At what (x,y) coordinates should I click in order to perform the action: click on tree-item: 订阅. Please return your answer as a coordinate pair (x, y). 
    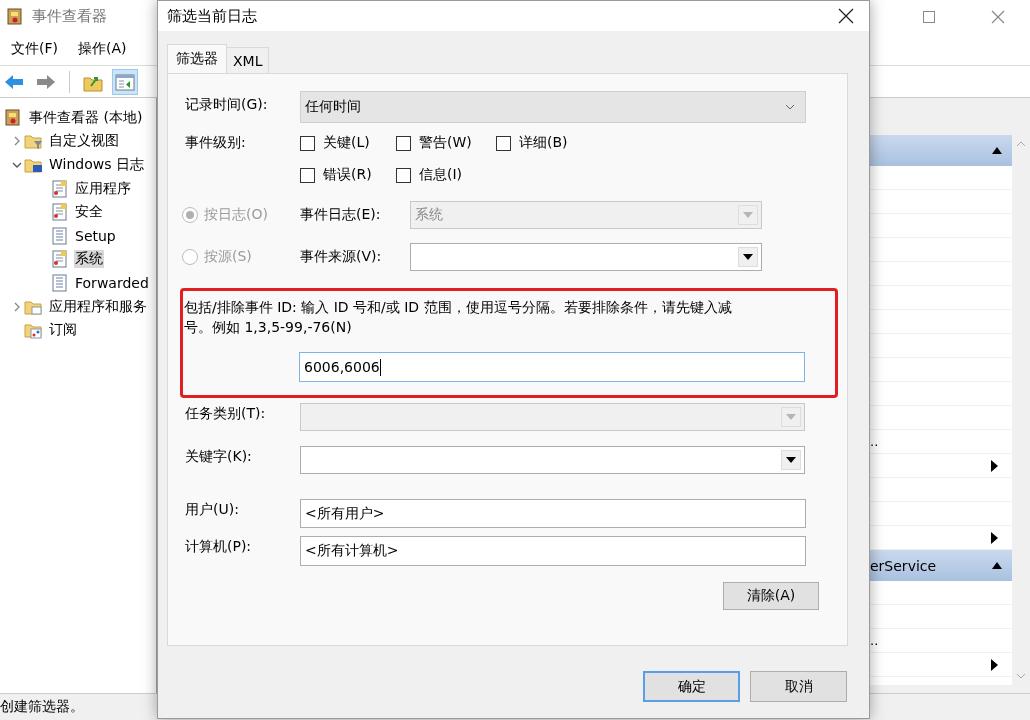
    Looking at the image, I should click on (63, 330).